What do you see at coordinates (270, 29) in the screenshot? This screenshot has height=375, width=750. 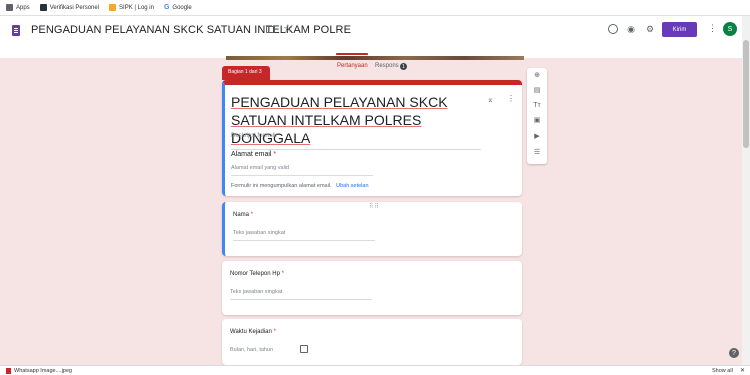 I see `folder-icon` at bounding box center [270, 29].